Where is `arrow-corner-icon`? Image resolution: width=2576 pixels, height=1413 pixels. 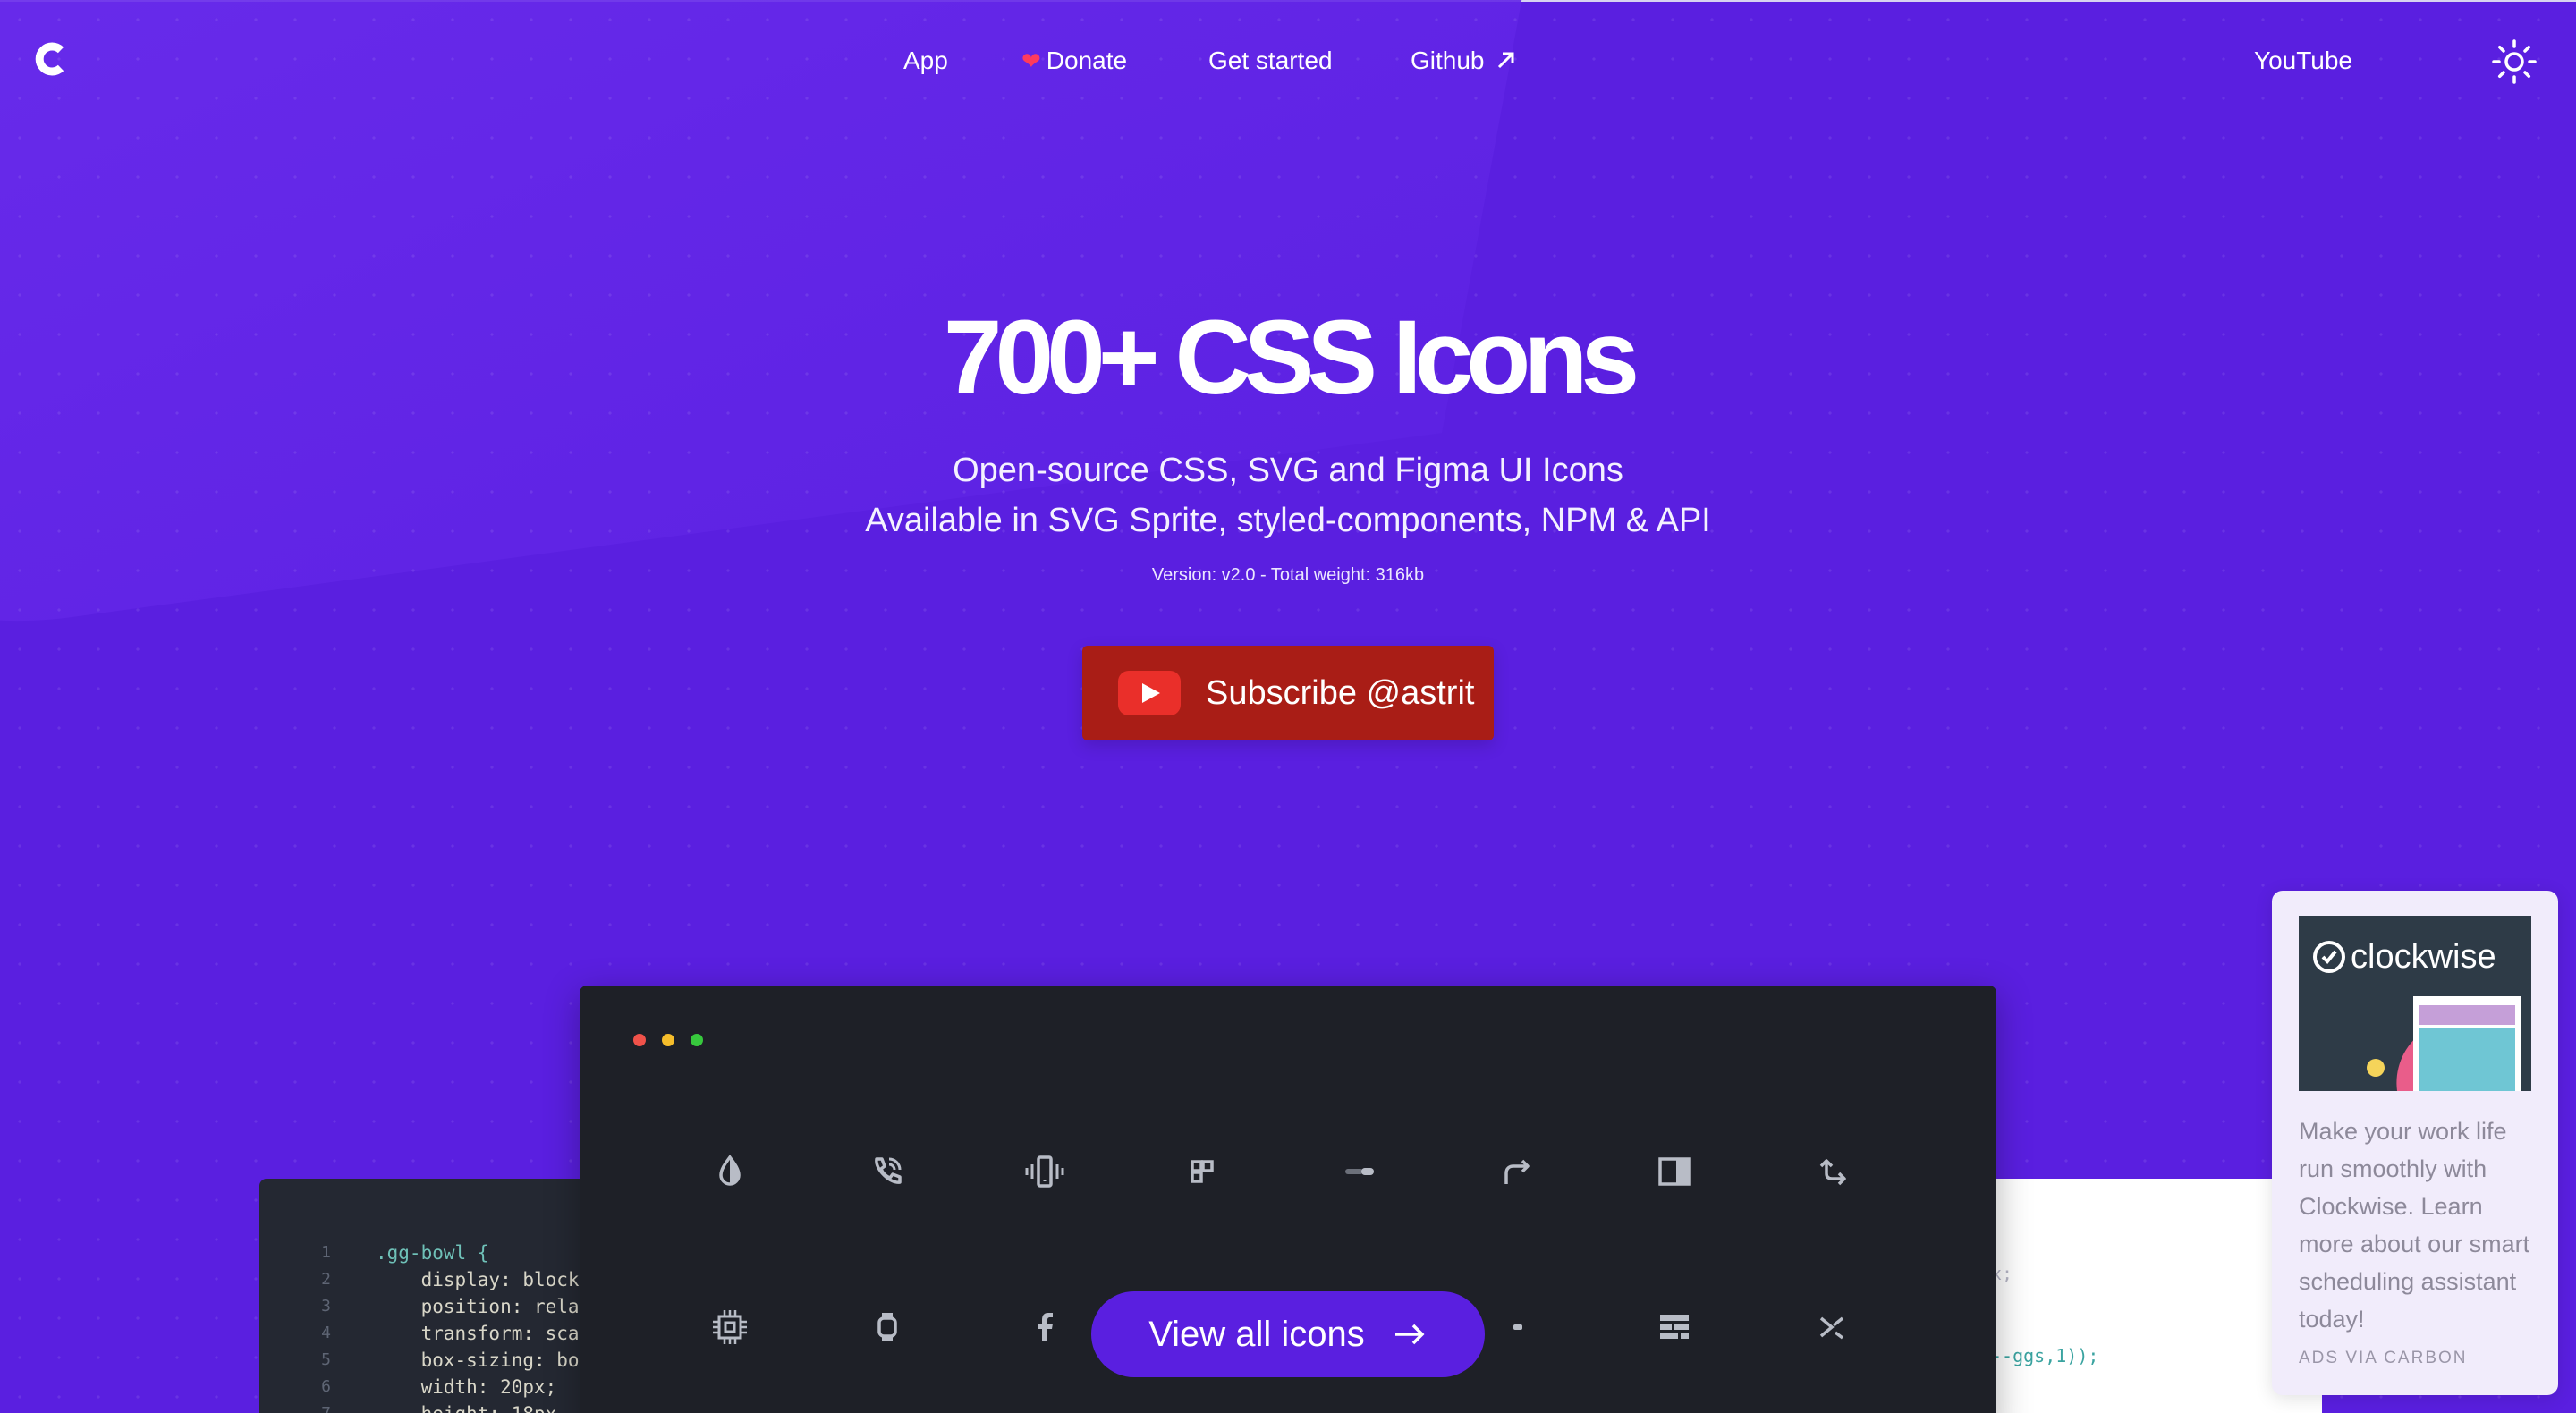 arrow-corner-icon is located at coordinates (1831, 1171).